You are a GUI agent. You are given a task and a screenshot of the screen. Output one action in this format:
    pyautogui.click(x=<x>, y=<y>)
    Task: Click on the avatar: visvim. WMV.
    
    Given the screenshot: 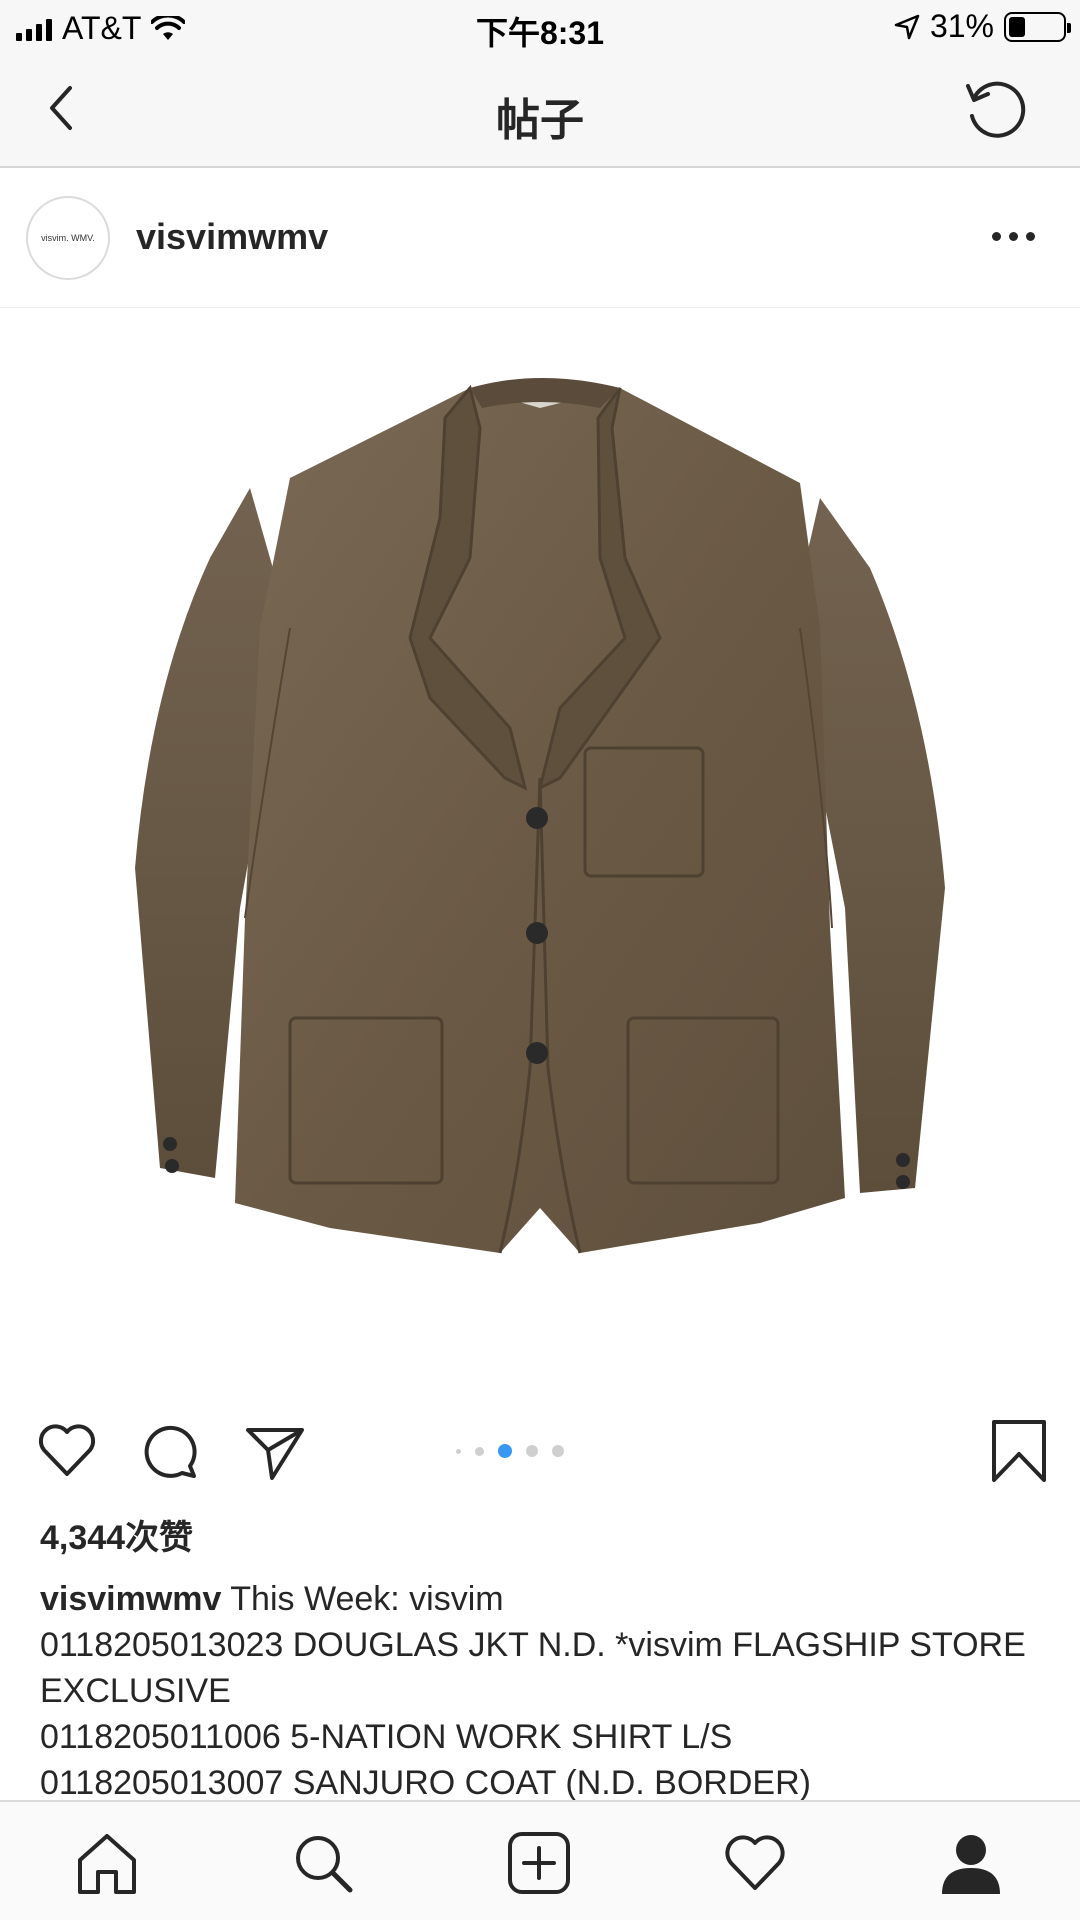 What is the action you would take?
    pyautogui.click(x=68, y=238)
    